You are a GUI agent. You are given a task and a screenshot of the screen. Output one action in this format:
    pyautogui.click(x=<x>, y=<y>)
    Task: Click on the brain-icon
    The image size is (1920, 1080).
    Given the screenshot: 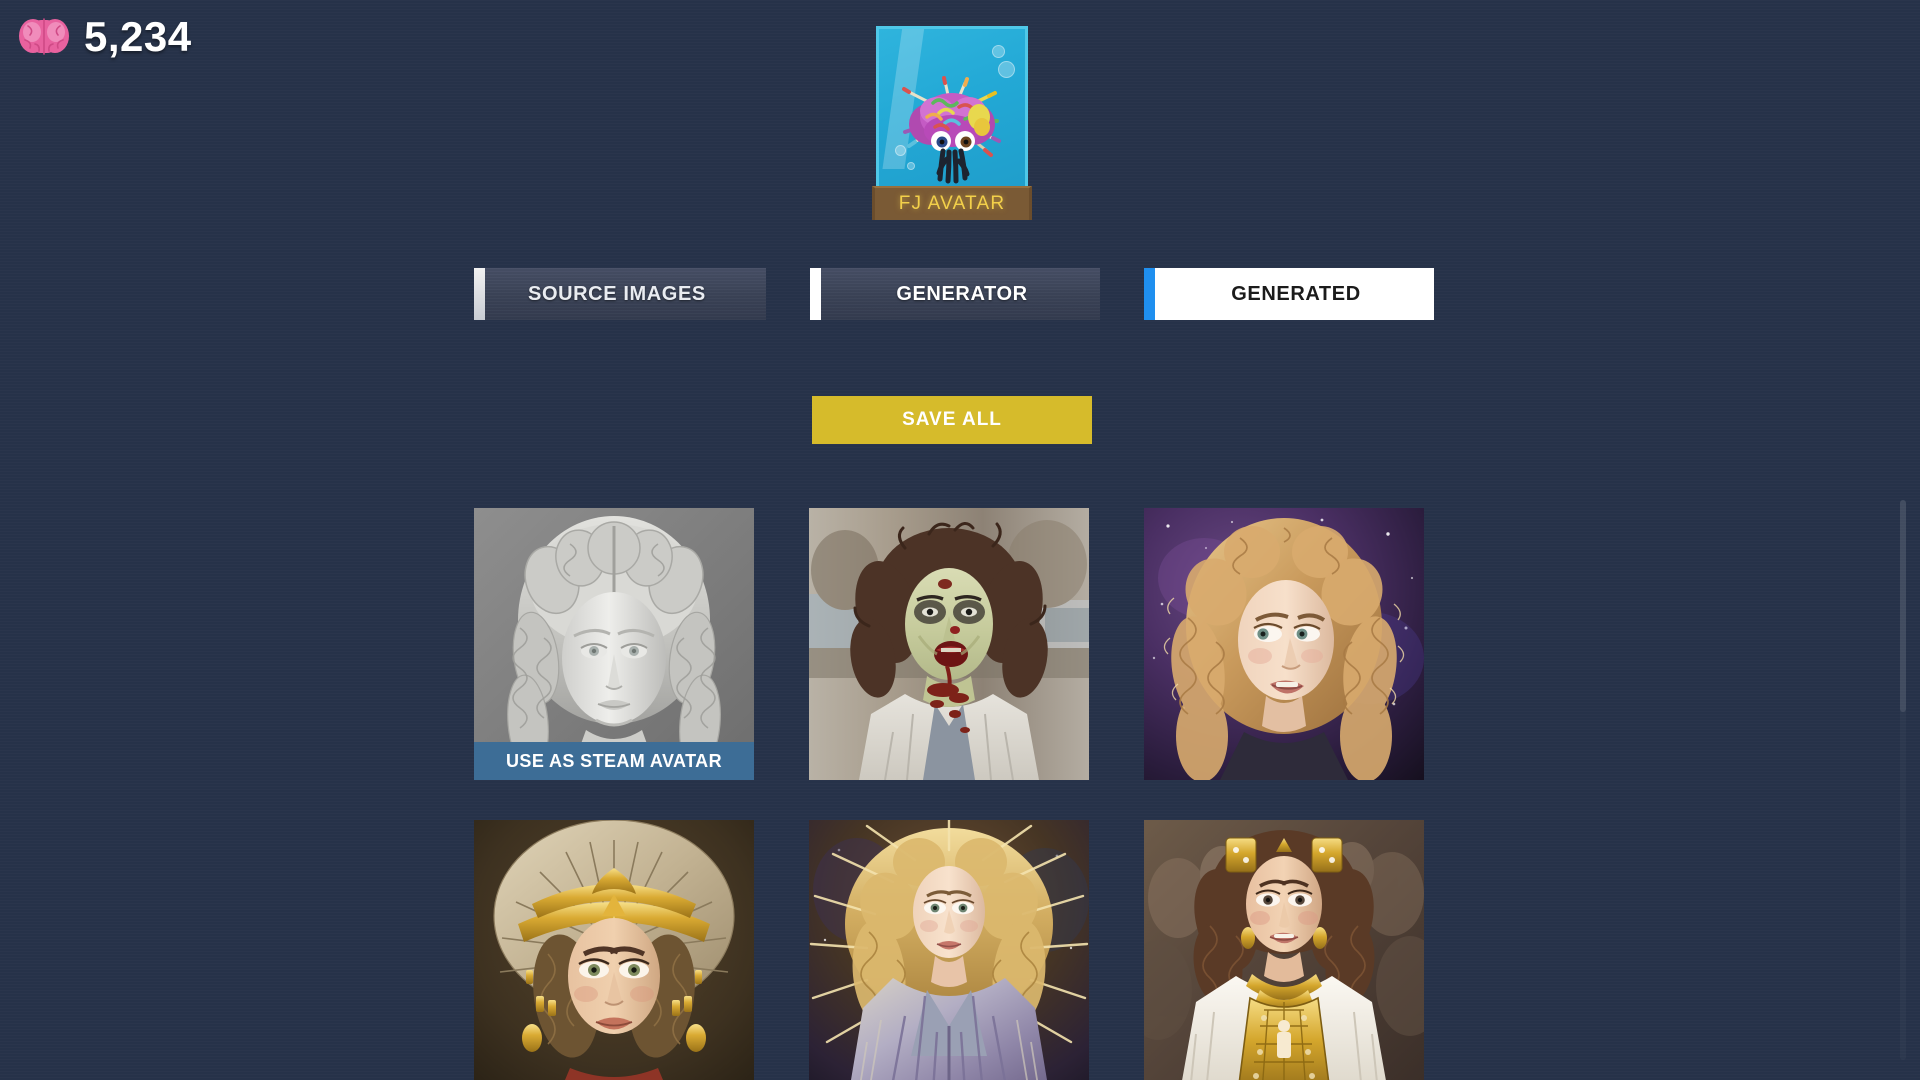 What is the action you would take?
    pyautogui.click(x=44, y=36)
    